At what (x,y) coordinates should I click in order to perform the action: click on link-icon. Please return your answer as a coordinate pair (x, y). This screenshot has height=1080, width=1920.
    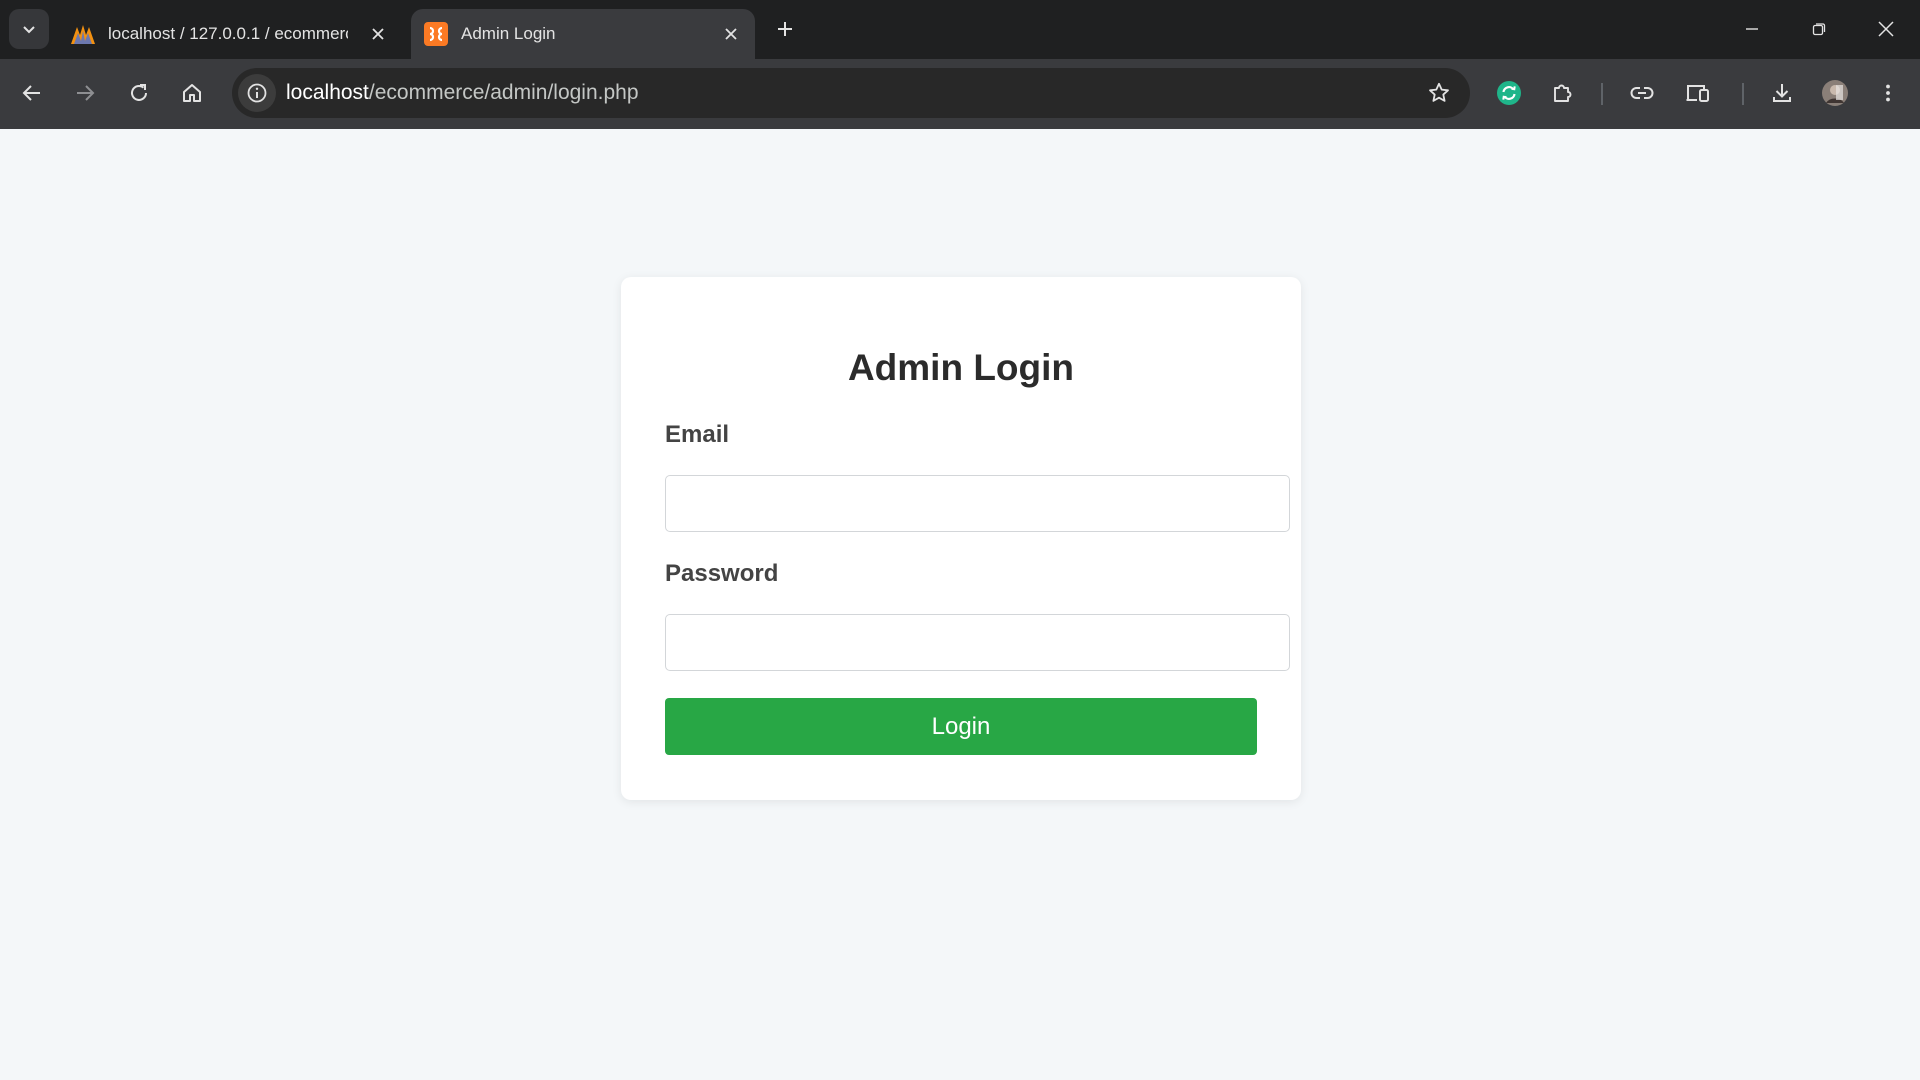
    Looking at the image, I should click on (1642, 93).